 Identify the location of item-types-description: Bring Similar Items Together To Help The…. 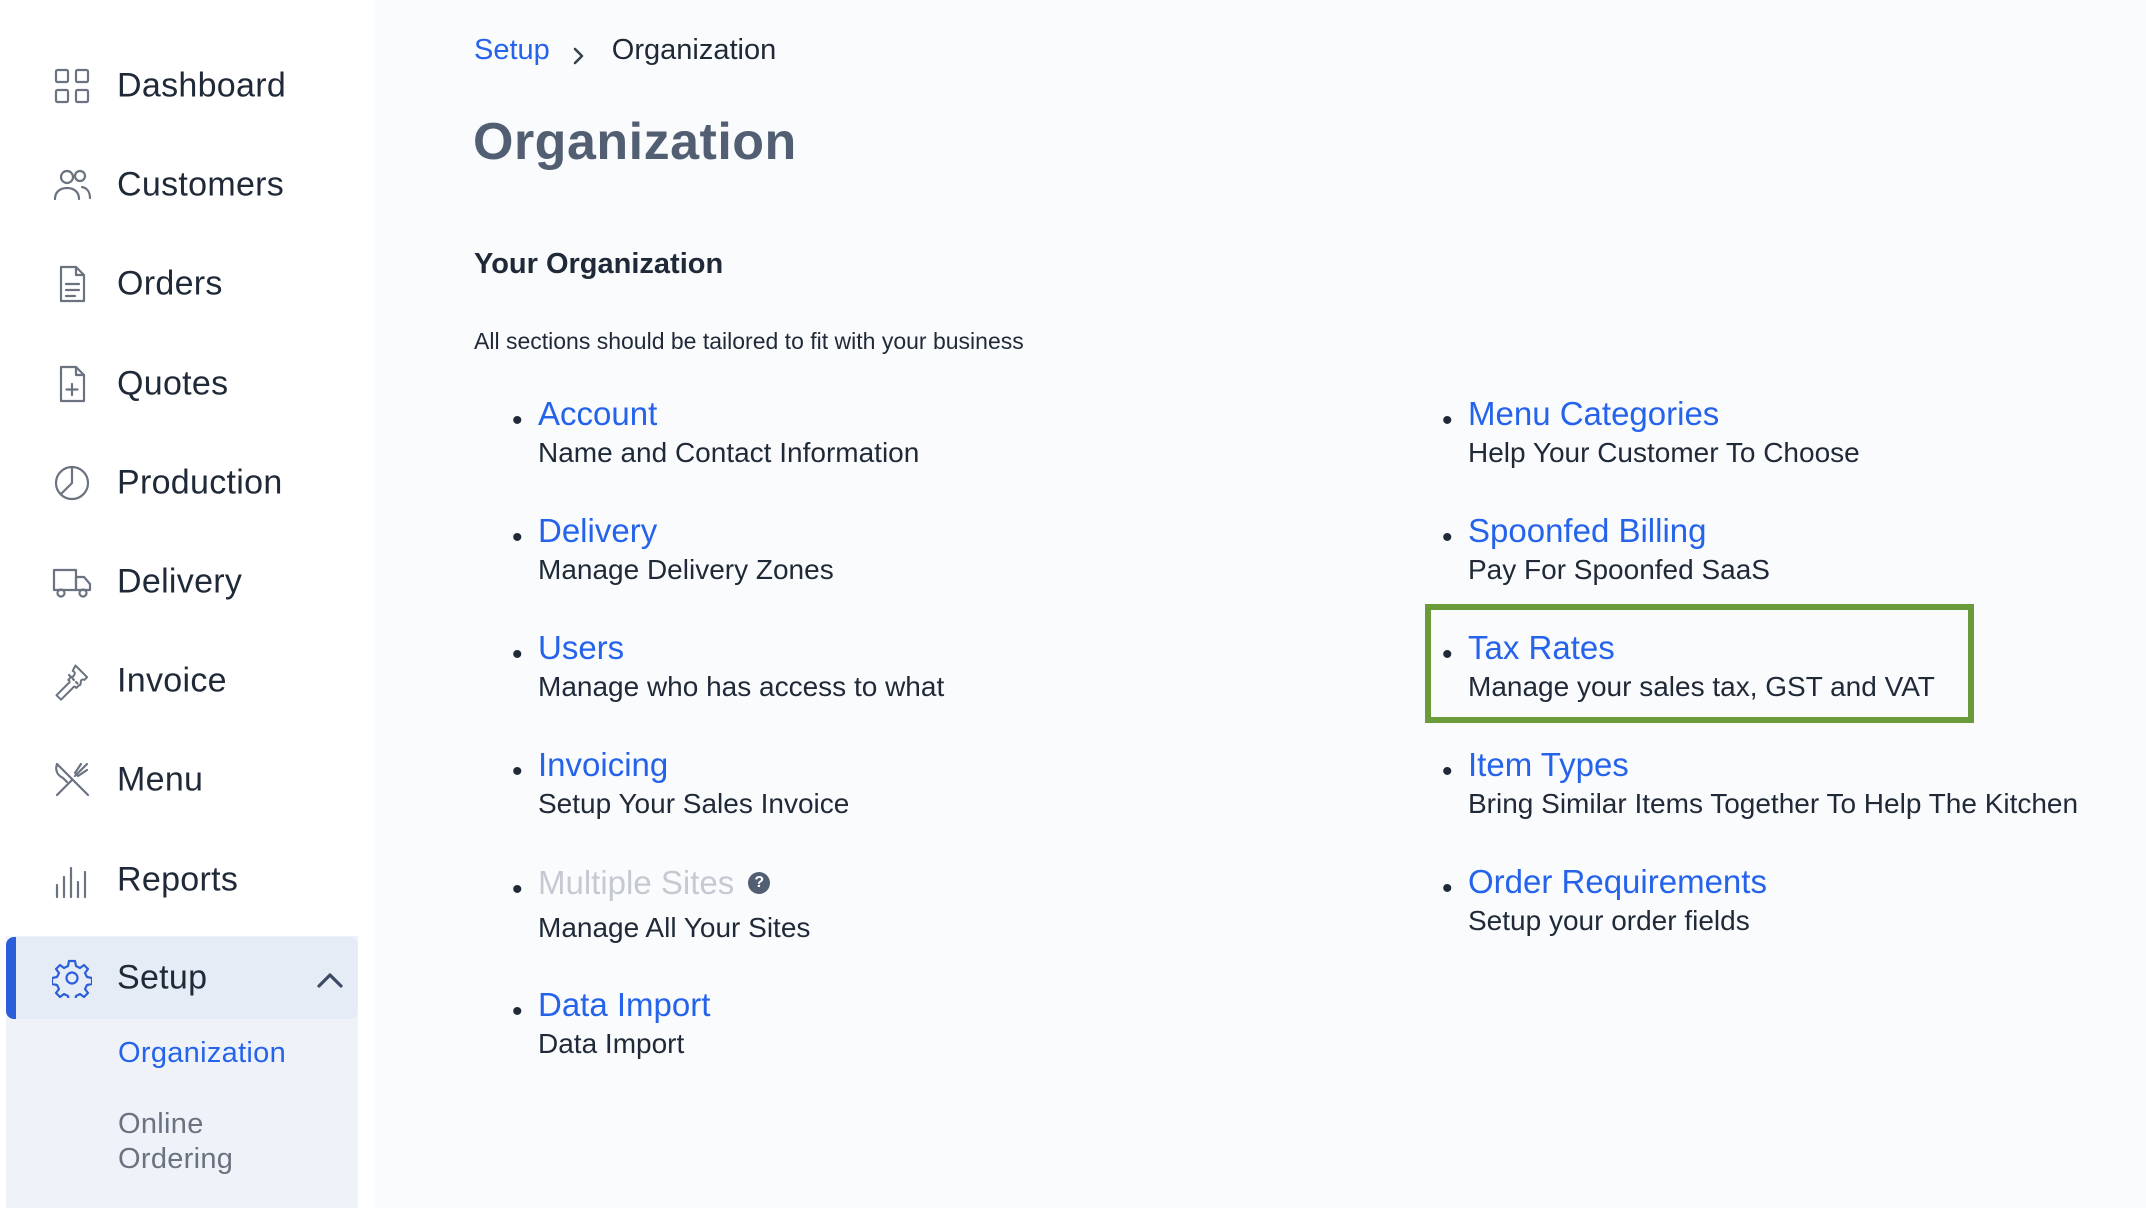
(1773, 803).